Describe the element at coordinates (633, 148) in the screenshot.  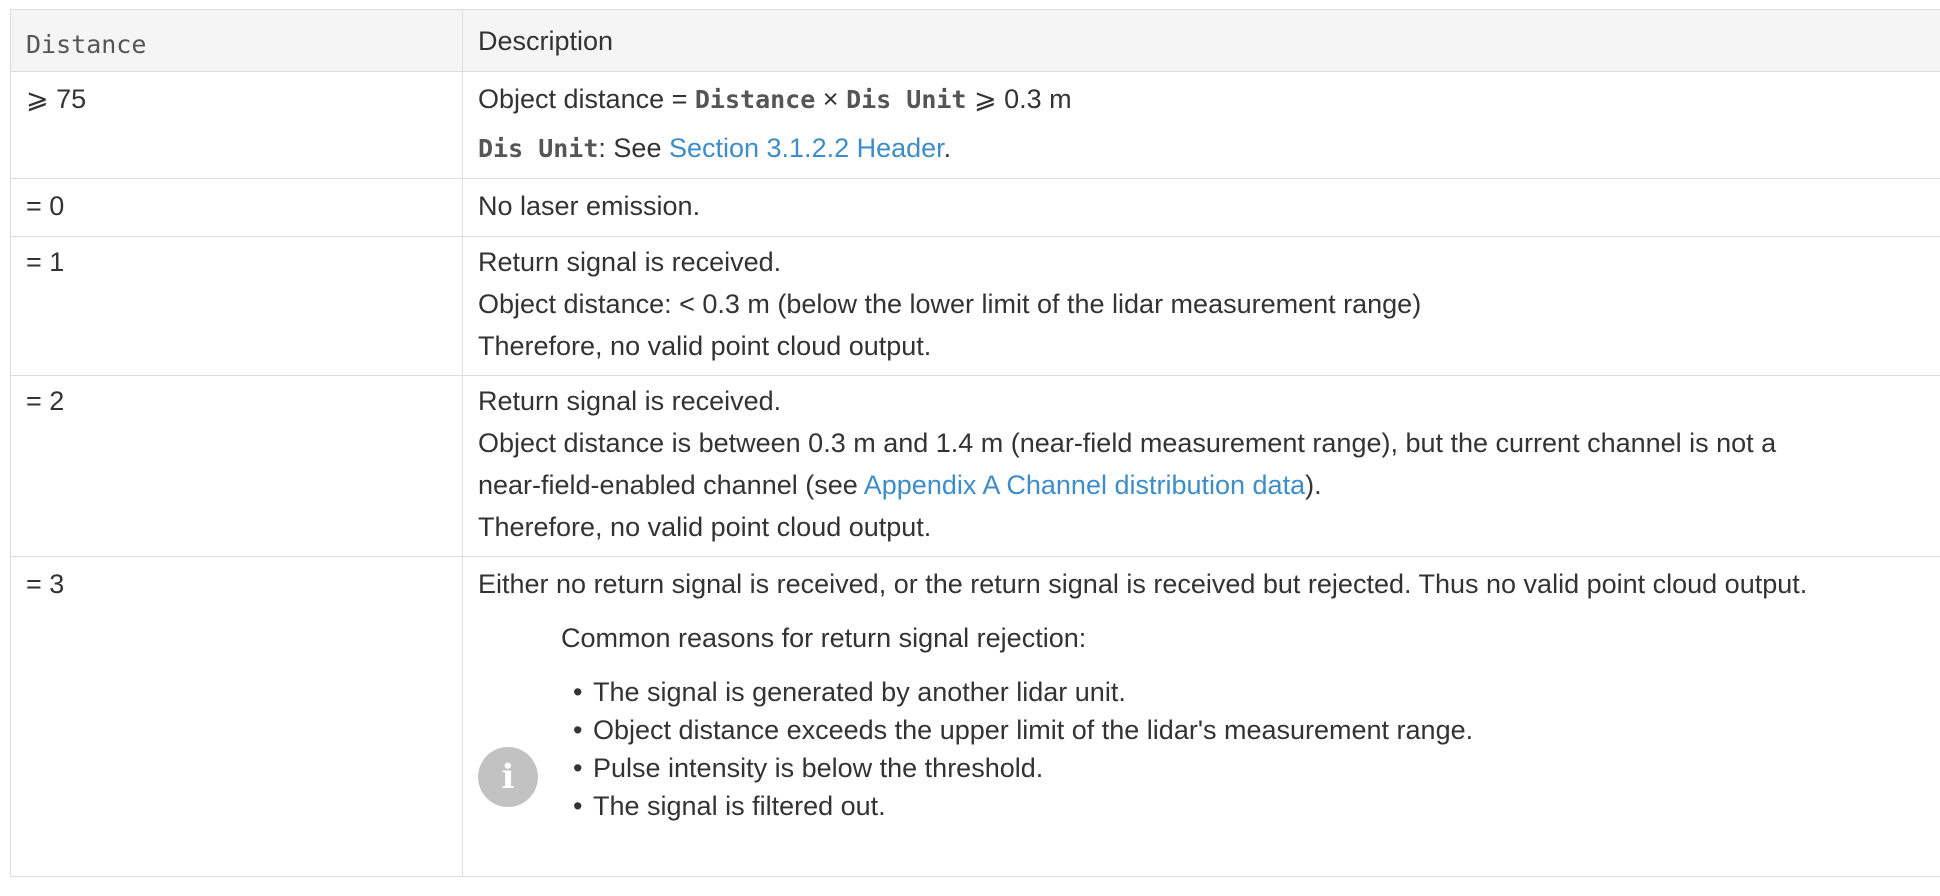
I see `text: : See` at that location.